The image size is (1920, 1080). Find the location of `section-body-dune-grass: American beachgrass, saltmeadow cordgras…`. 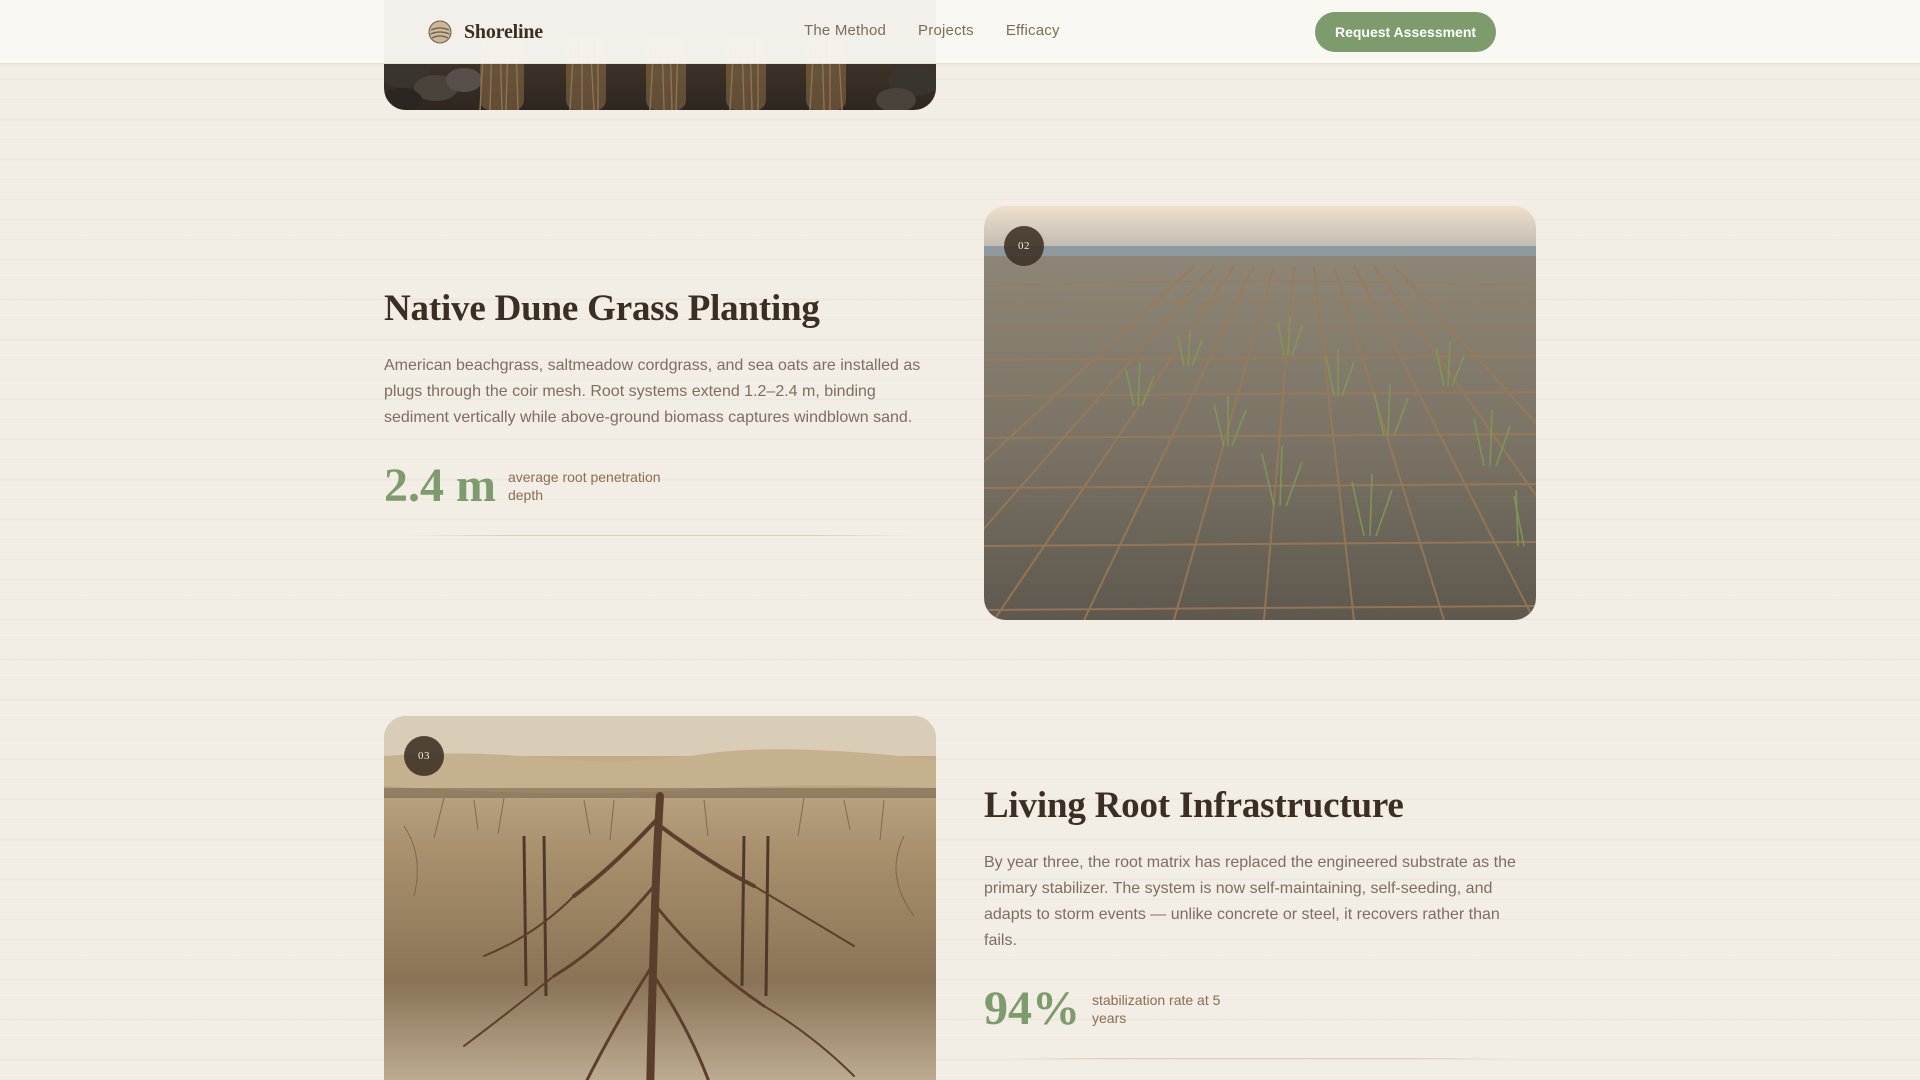

section-body-dune-grass: American beachgrass, saltmeadow cordgras… is located at coordinates (652, 391).